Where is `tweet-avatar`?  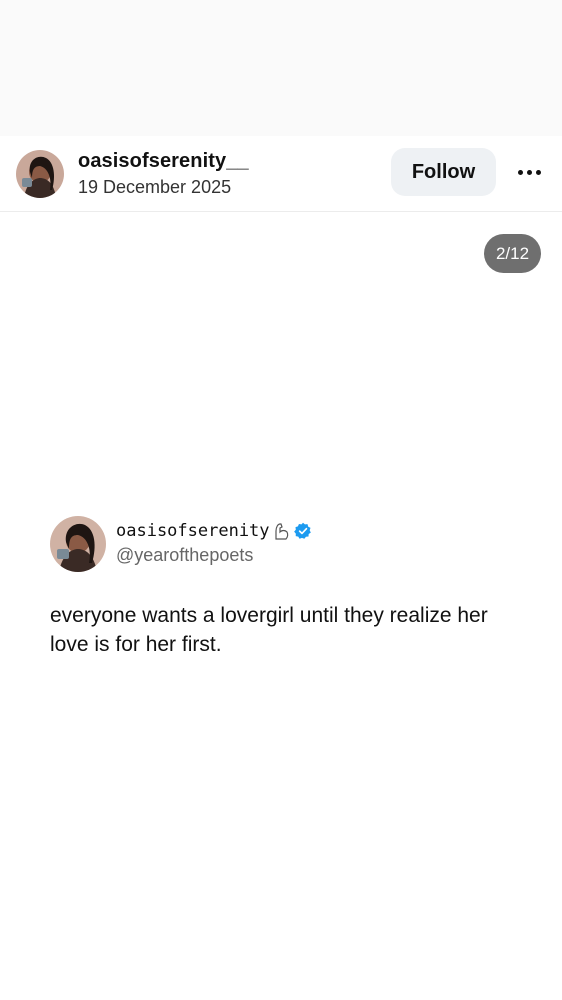
tweet-avatar is located at coordinates (78, 544).